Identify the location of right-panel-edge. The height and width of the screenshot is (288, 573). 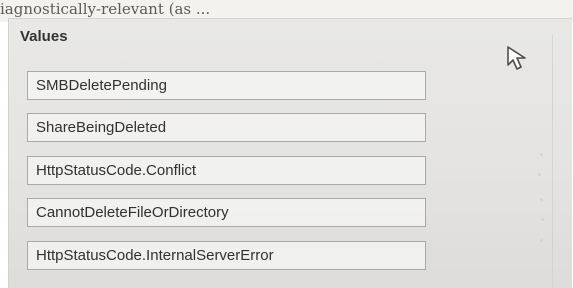
(552, 161).